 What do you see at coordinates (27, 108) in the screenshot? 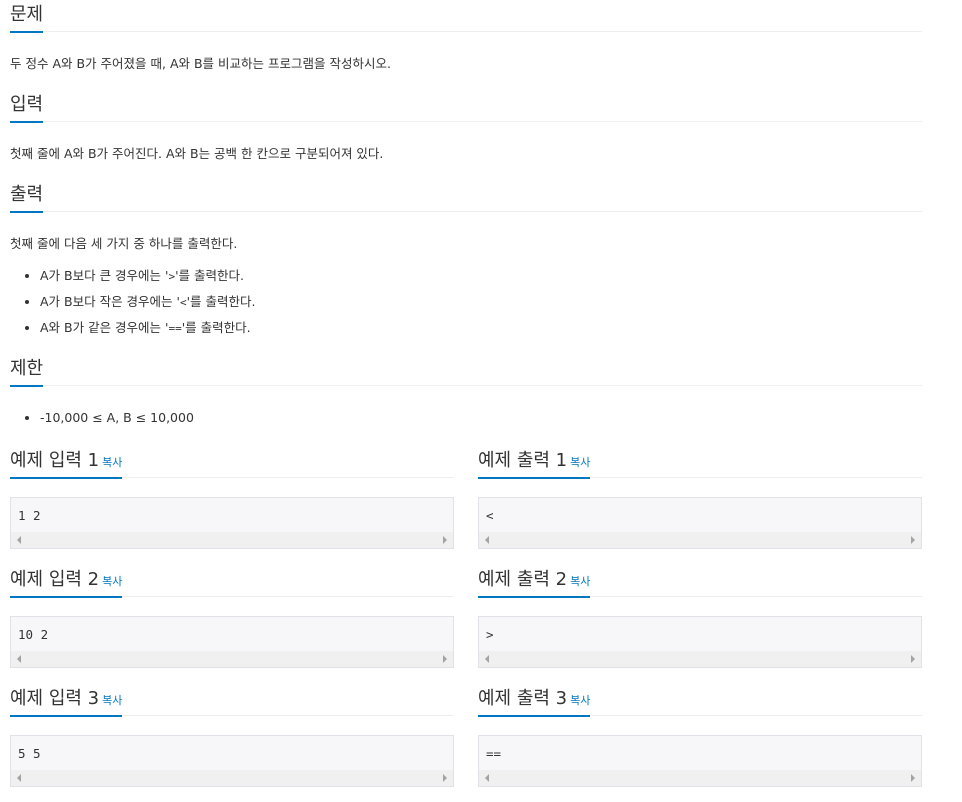
I see `input-title: 입력` at bounding box center [27, 108].